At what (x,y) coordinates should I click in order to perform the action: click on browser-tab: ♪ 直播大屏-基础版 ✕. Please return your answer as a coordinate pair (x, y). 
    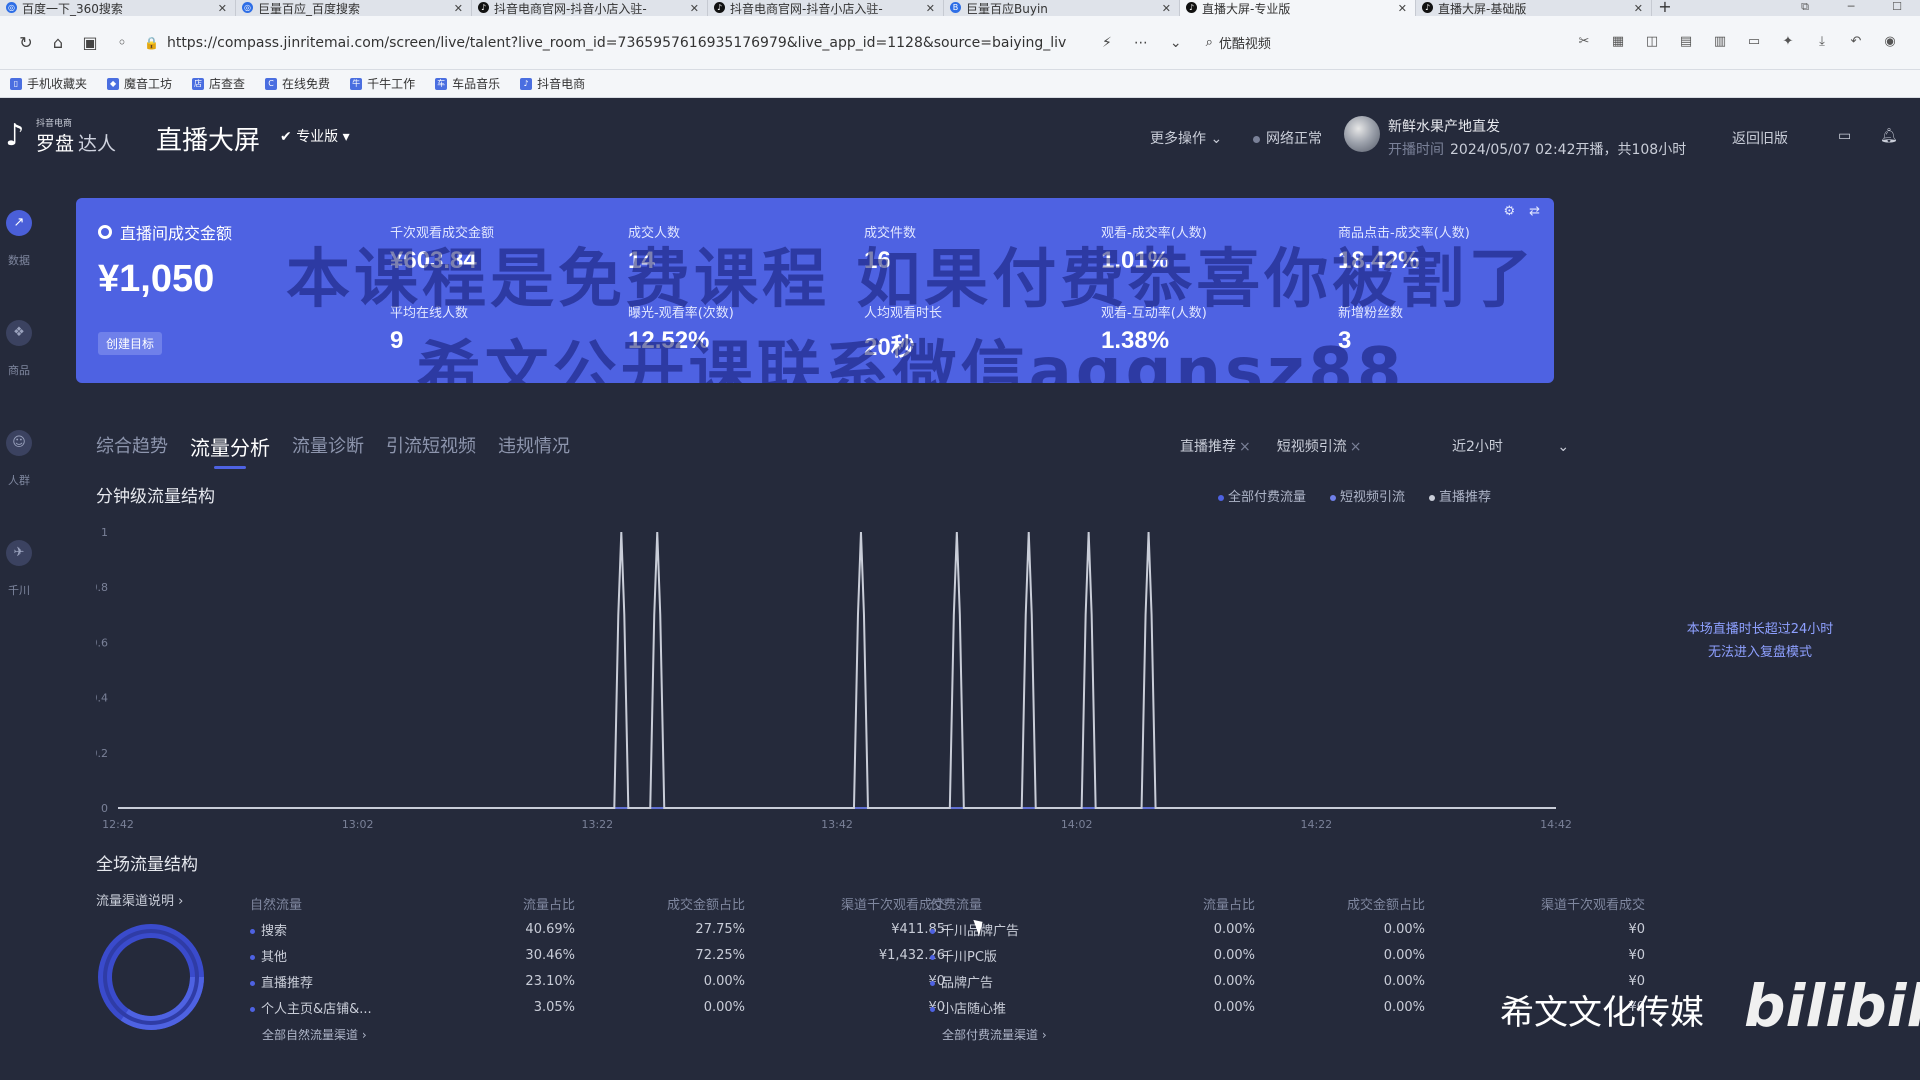
    Looking at the image, I should click on (1534, 8).